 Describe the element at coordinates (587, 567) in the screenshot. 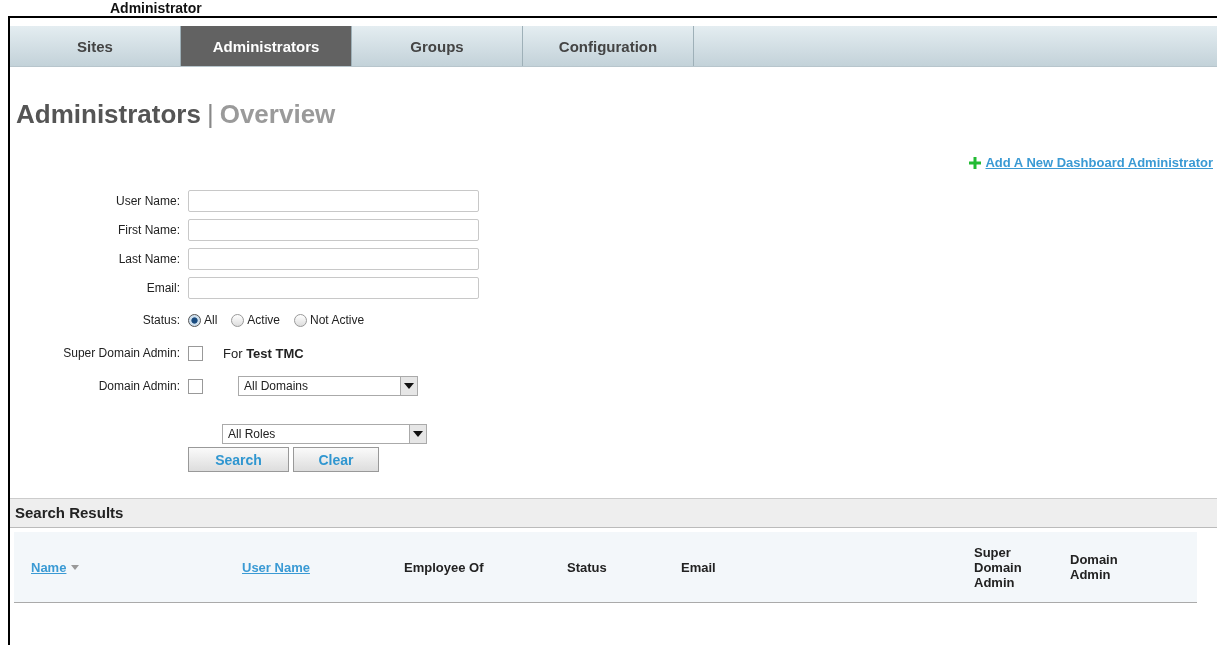

I see `column-header: Status` at that location.